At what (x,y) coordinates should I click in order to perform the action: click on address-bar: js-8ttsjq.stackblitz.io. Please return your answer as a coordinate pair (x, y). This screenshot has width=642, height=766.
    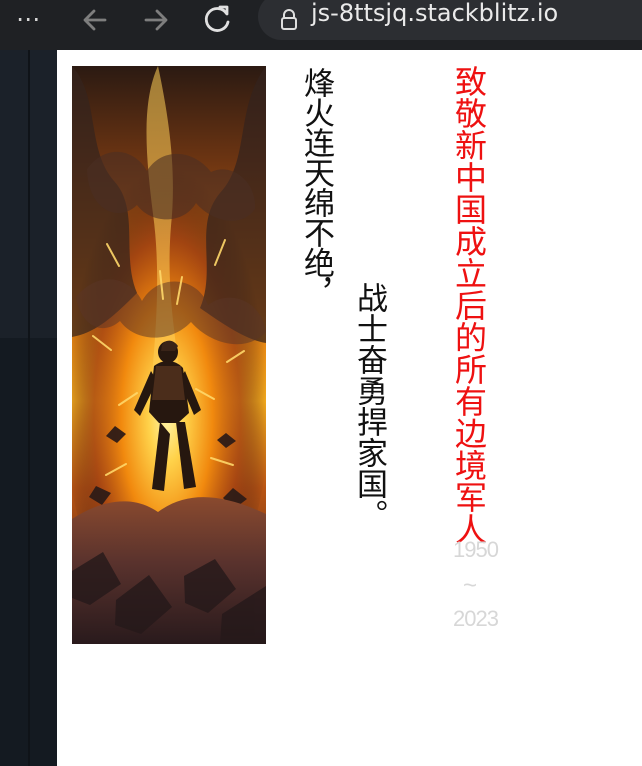
    Looking at the image, I should click on (450, 20).